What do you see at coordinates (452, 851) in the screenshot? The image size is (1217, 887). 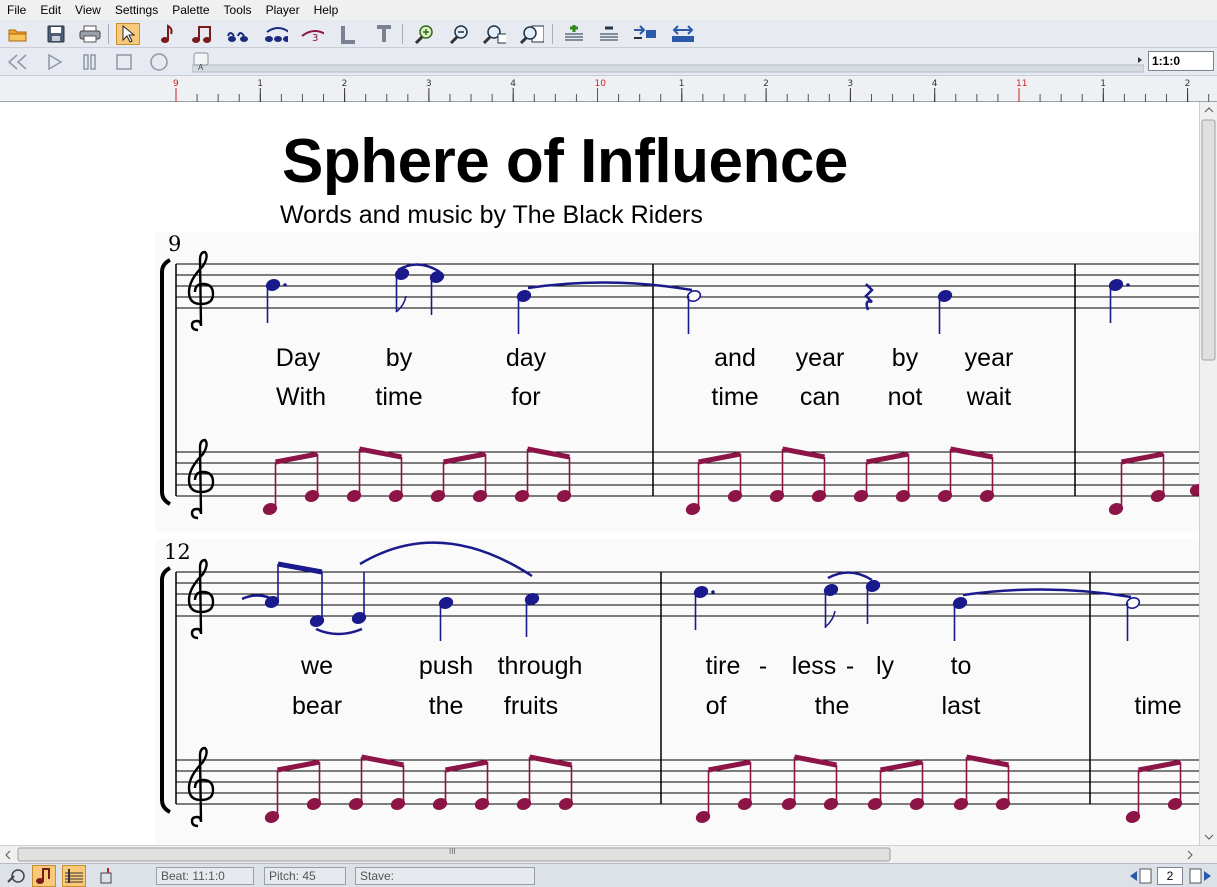 I see `scroll-grip: III` at bounding box center [452, 851].